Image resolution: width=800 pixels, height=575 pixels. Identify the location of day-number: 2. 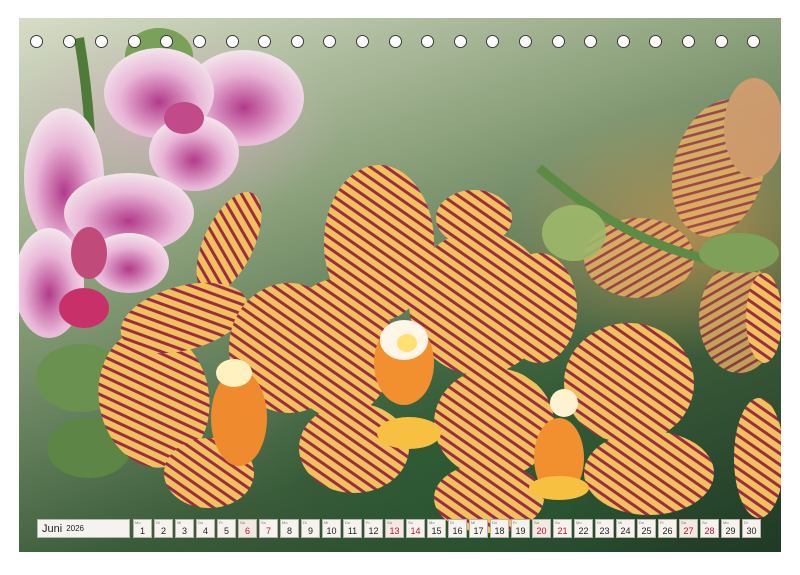
(163, 531).